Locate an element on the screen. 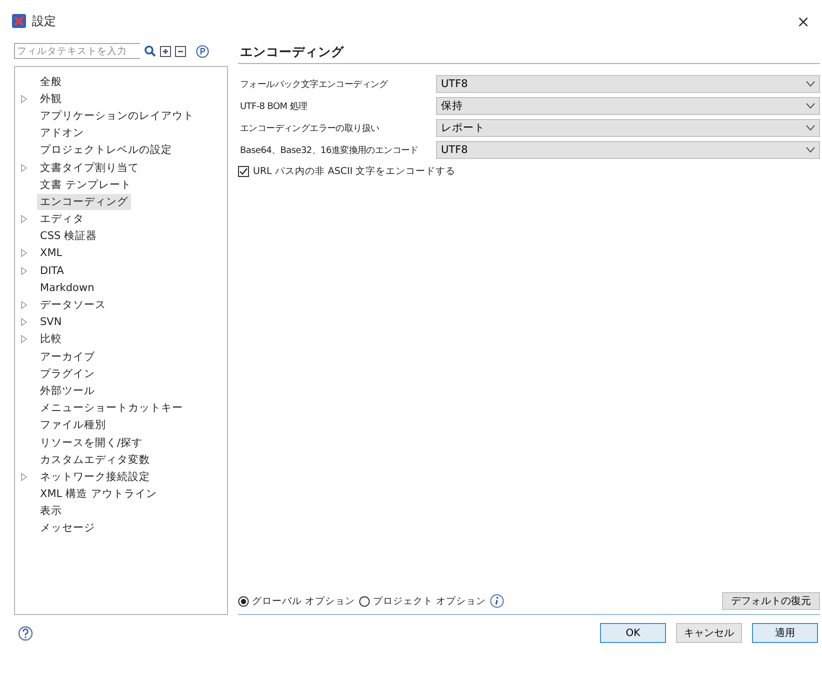 Image resolution: width=822 pixels, height=673 pixels. tree-item: ネットワーク接続設定 is located at coordinates (95, 476).